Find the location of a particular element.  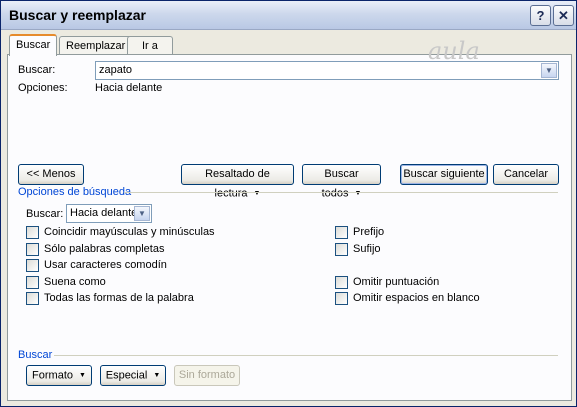

help-icon: ? is located at coordinates (540, 15).